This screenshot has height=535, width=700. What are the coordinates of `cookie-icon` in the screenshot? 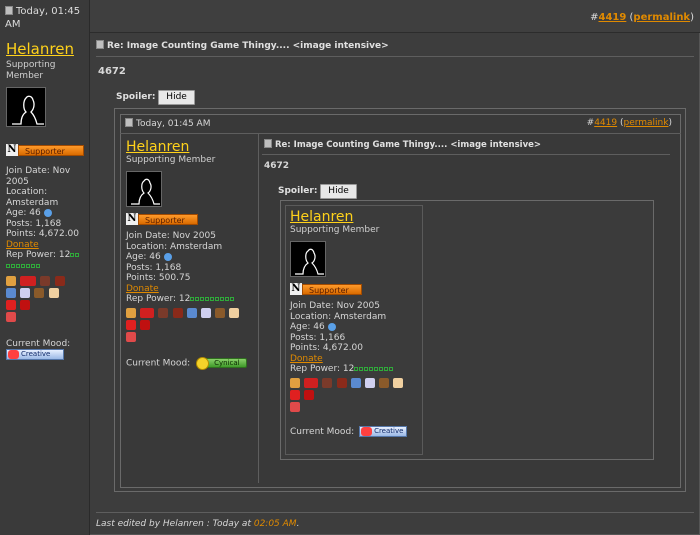 It's located at (39, 293).